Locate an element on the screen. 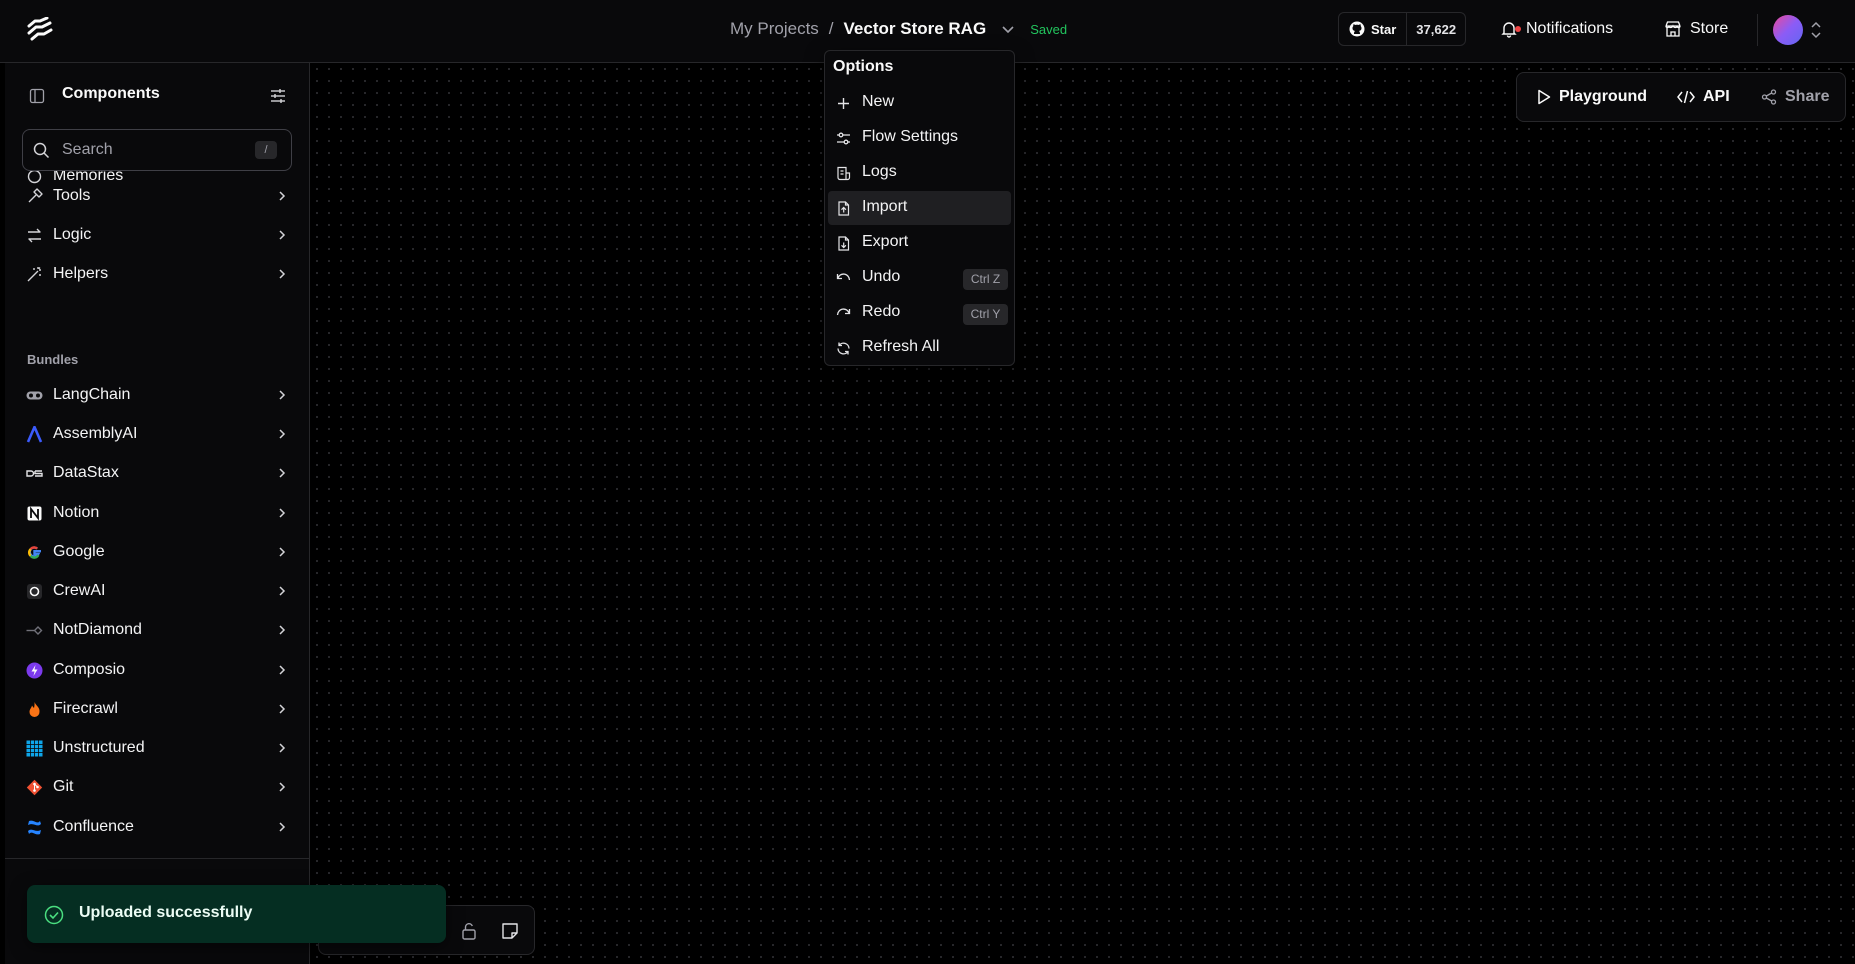 The height and width of the screenshot is (964, 1855). menu-item-export: Export is located at coordinates (919, 243).